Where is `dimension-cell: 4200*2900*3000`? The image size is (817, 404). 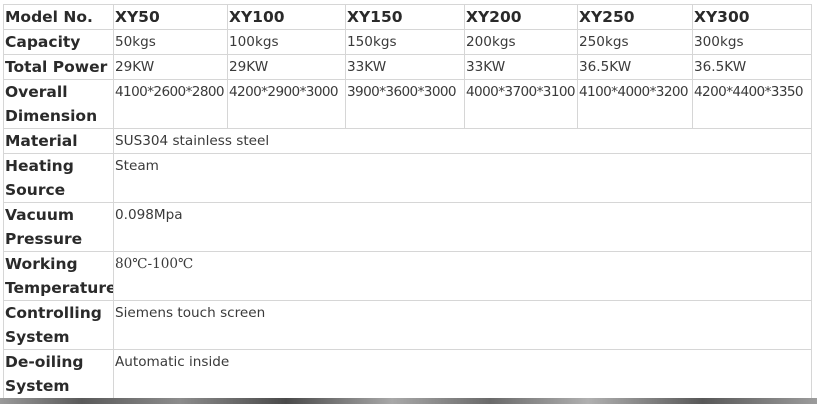 dimension-cell: 4200*2900*3000 is located at coordinates (286, 104).